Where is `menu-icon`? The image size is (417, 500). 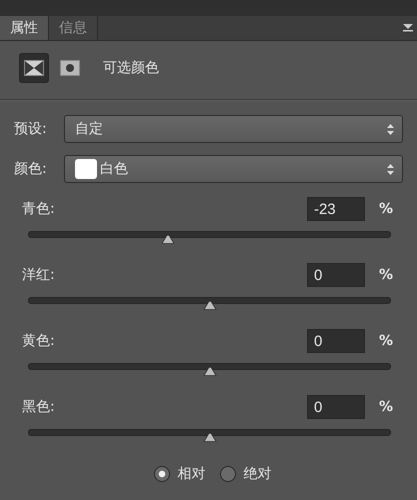
menu-icon is located at coordinates (408, 28).